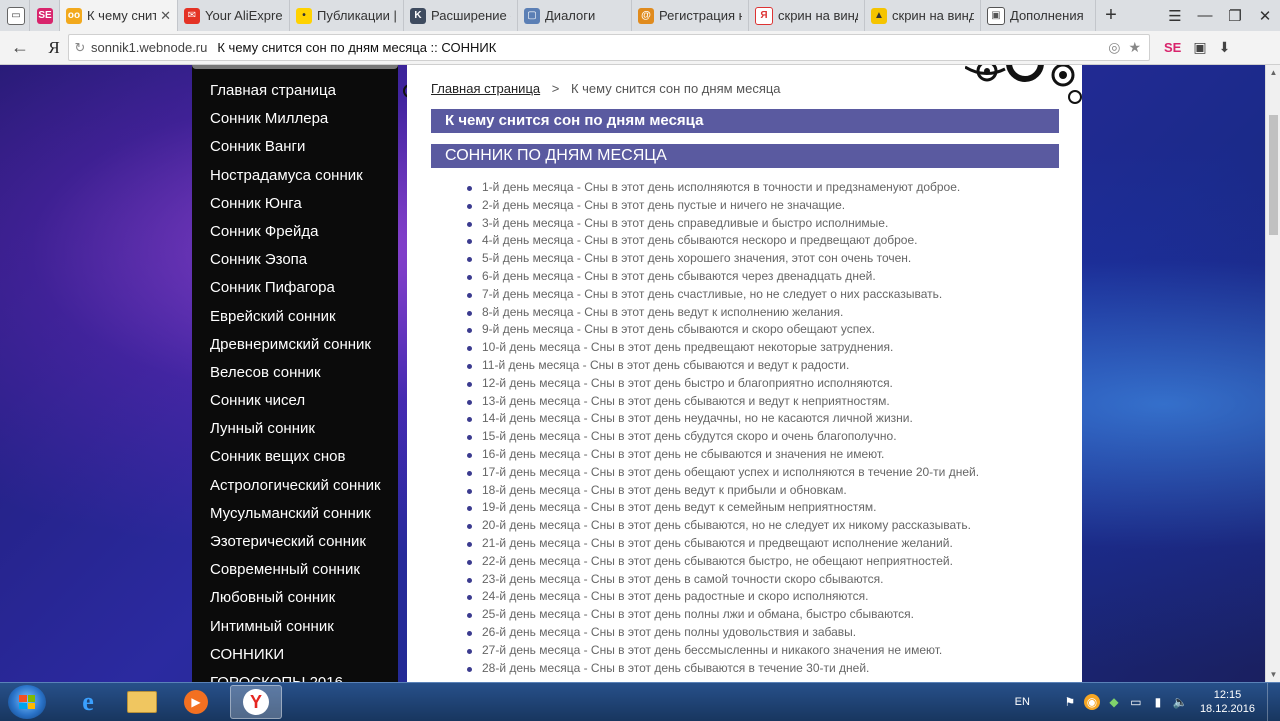 The image size is (1280, 721). I want to click on monitor-icon: ▭, so click(1136, 702).